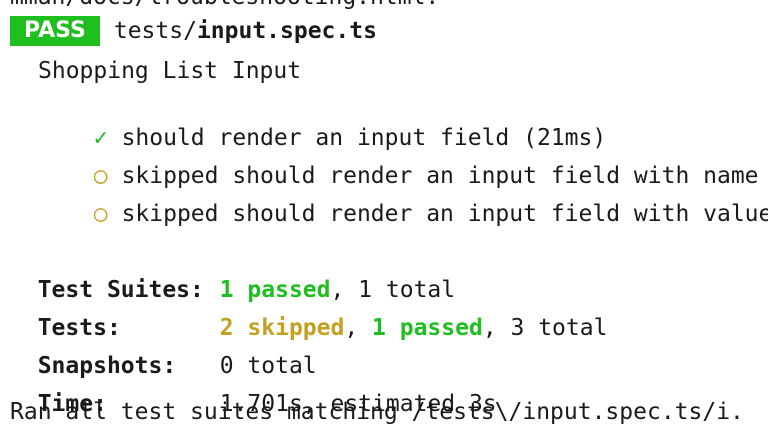 This screenshot has height=442, width=768. I want to click on pass-badge: PASS, so click(55, 31).